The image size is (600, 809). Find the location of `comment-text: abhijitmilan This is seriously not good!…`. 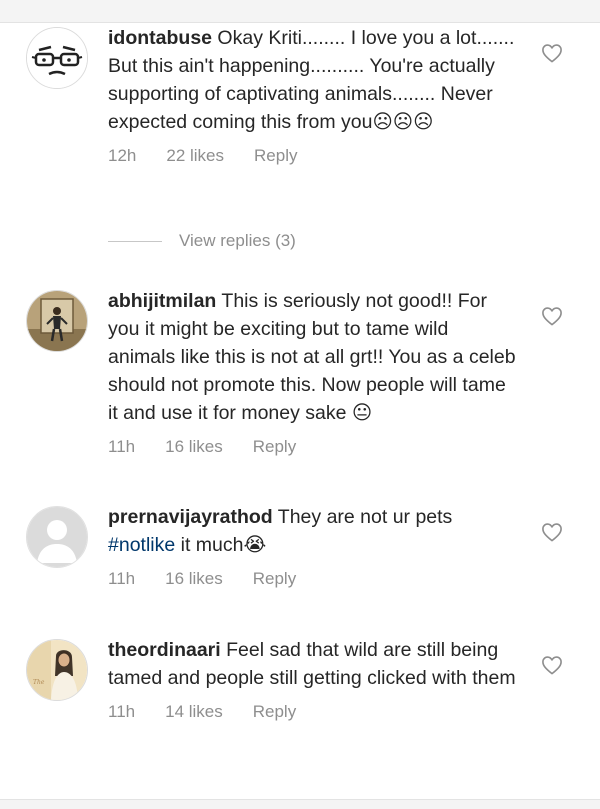

comment-text: abhijitmilan This is seriously not good!… is located at coordinates (313, 357).